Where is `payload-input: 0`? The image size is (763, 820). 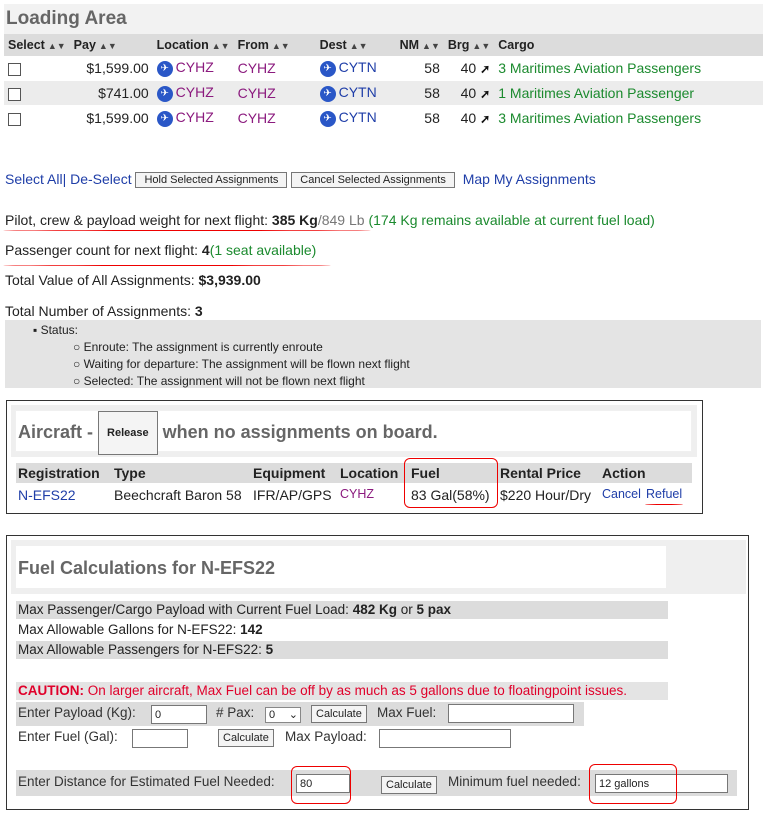 payload-input: 0 is located at coordinates (179, 714).